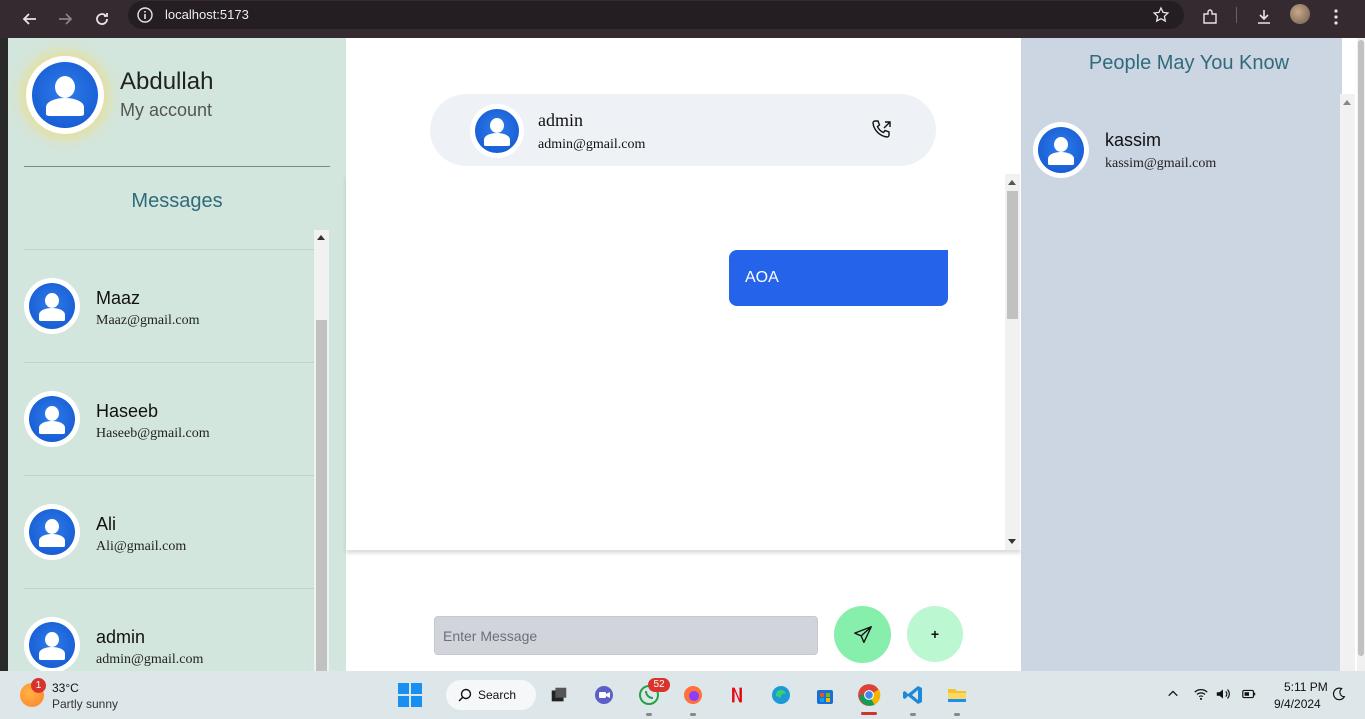  What do you see at coordinates (1336, 17) in the screenshot?
I see `menu-kebab-icon` at bounding box center [1336, 17].